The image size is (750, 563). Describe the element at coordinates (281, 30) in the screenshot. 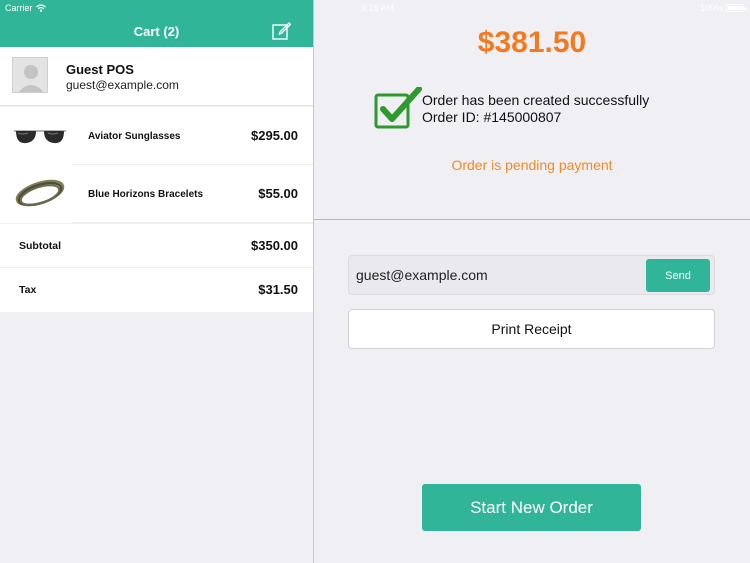

I see `edit-icon` at that location.